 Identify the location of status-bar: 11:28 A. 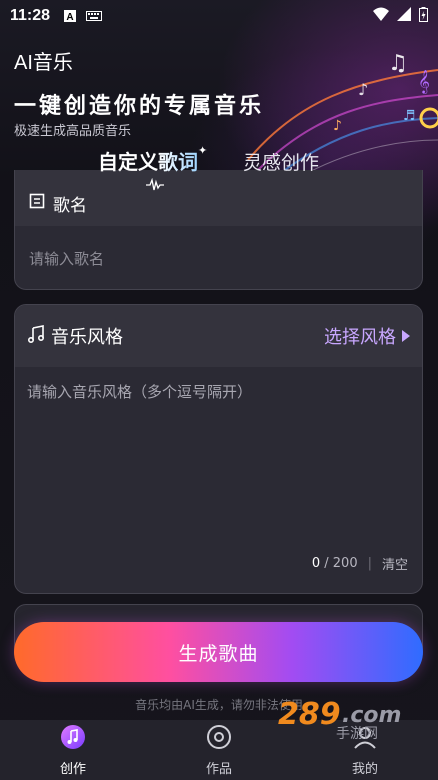
(219, 16).